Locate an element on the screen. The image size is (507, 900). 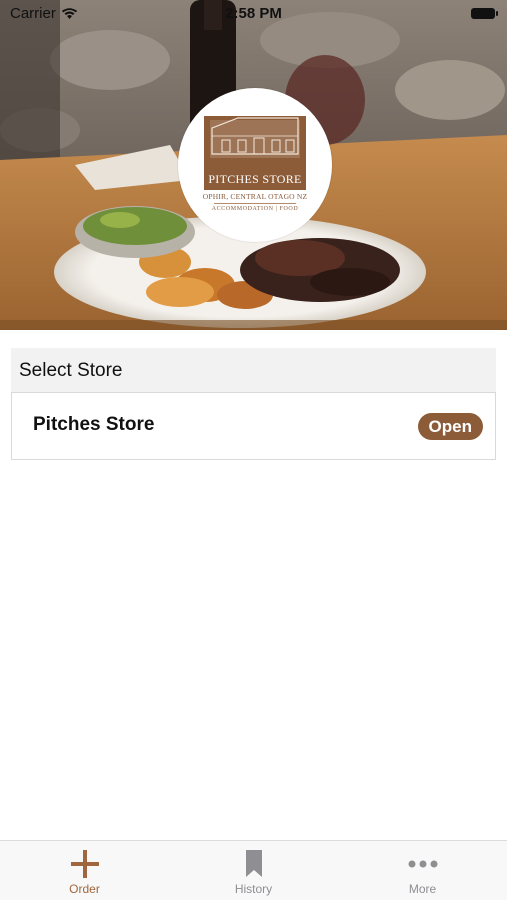
status-time: 2:58 PM is located at coordinates (253, 13).